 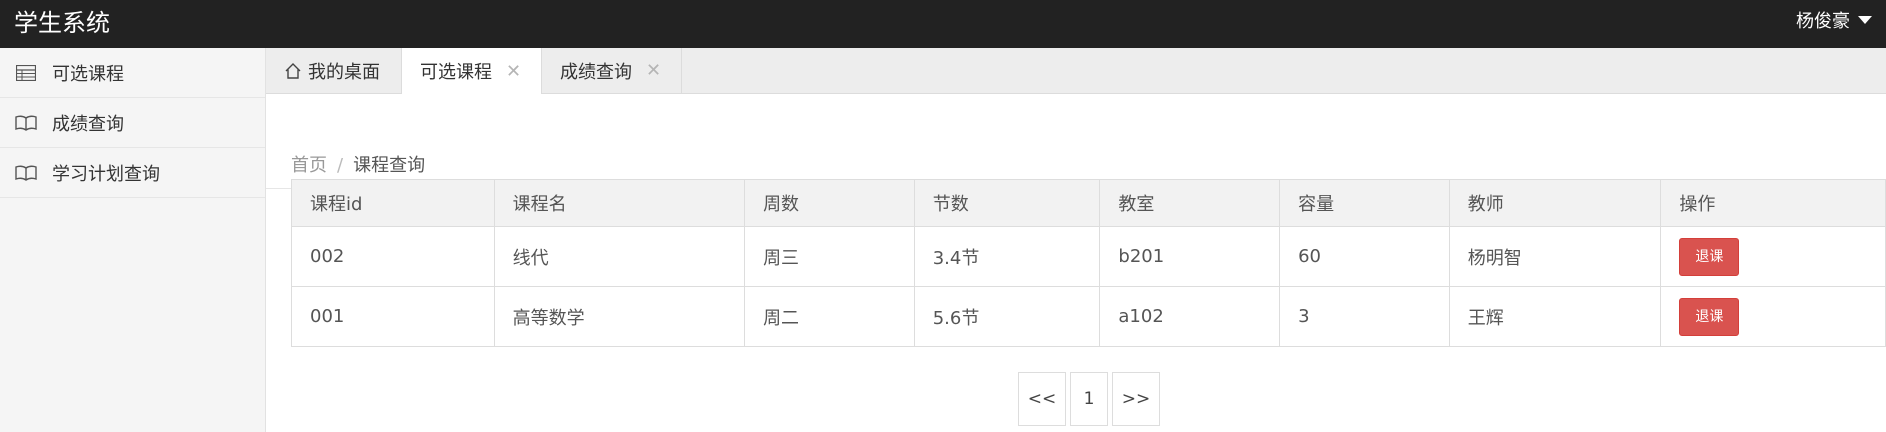 I want to click on table-list-icon, so click(x=26, y=73).